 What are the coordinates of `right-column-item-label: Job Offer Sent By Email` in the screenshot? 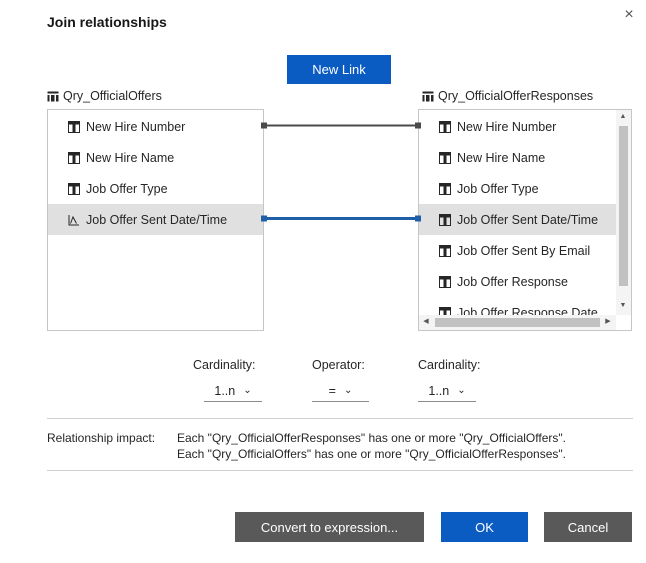 It's located at (524, 250).